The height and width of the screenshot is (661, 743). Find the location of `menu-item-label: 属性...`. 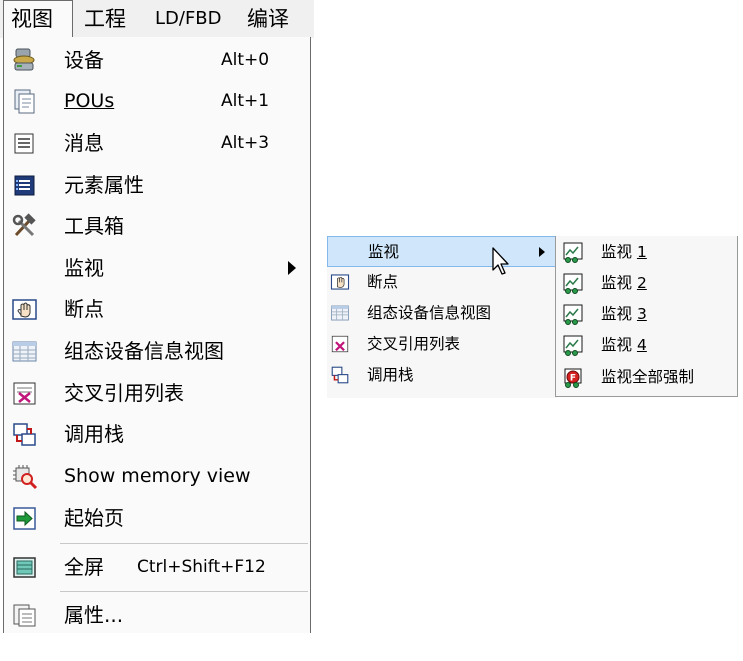

menu-item-label: 属性... is located at coordinates (94, 615).